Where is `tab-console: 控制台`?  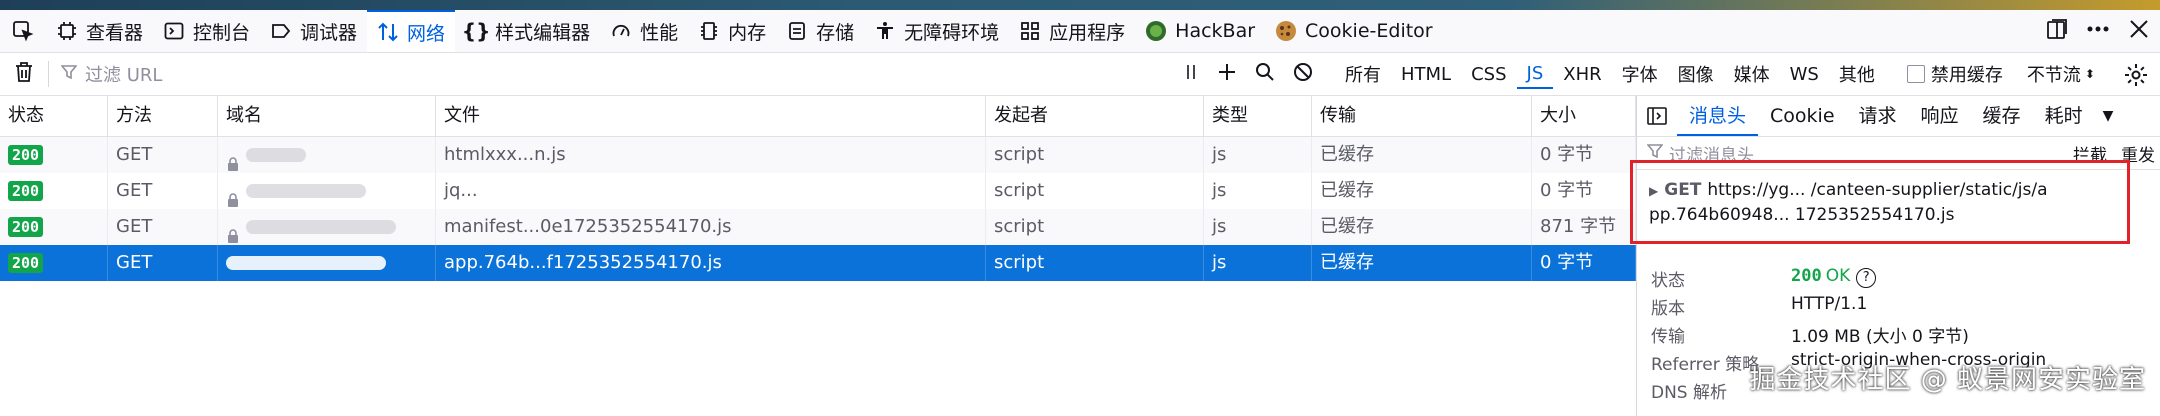
tab-console: 控制台 is located at coordinates (206, 31).